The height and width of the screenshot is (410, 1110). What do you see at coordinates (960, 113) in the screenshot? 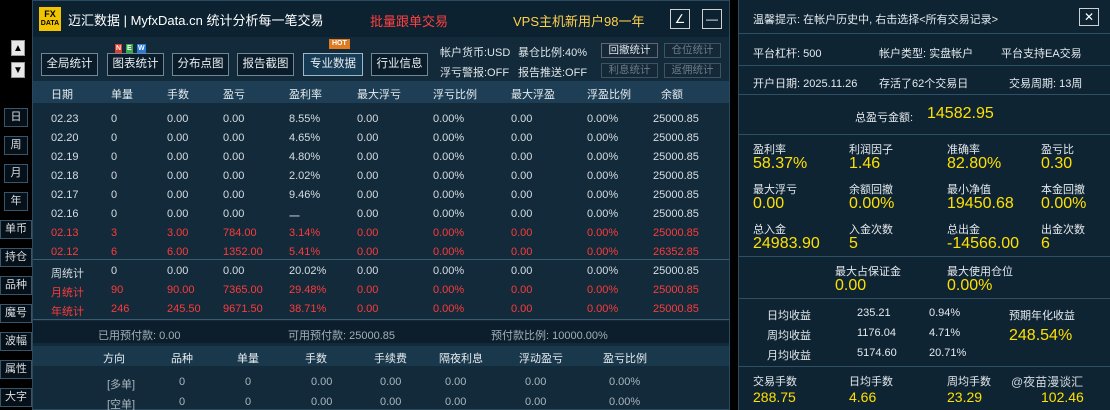
I see `total-pnl-value: 14582.95` at bounding box center [960, 113].